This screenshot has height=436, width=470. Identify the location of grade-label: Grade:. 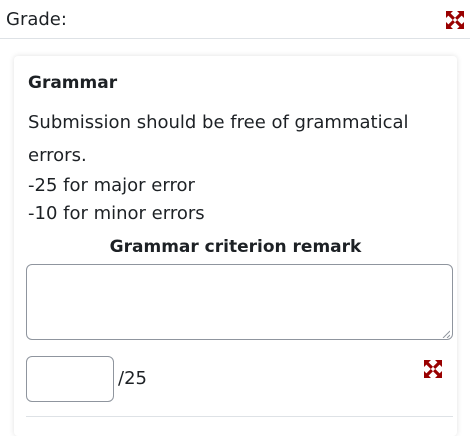
(36, 19).